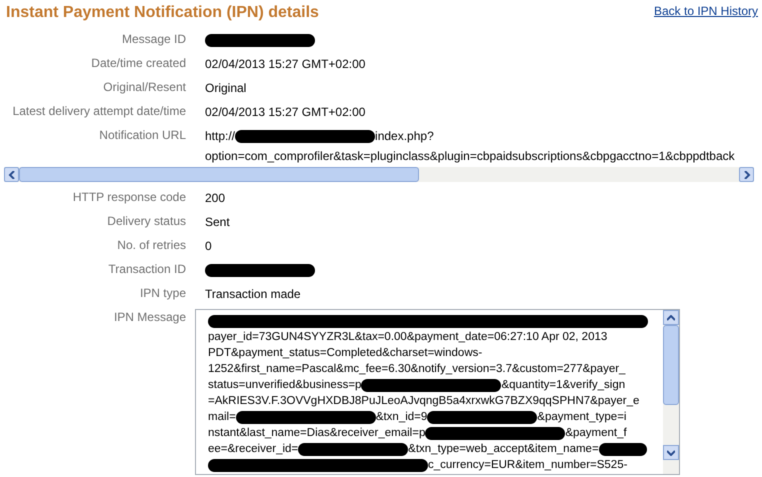  I want to click on field-label: Latest delivery attempt date/time, so click(99, 110).